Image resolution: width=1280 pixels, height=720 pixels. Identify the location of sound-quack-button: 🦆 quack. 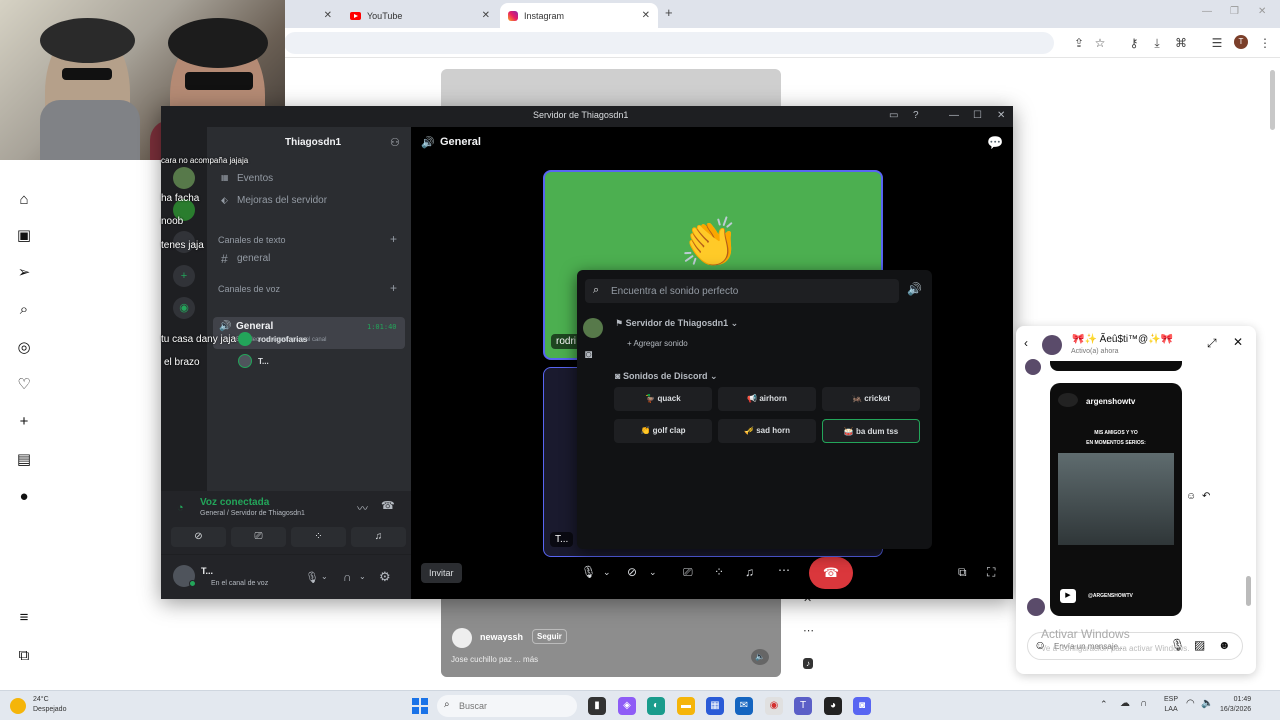
(663, 399).